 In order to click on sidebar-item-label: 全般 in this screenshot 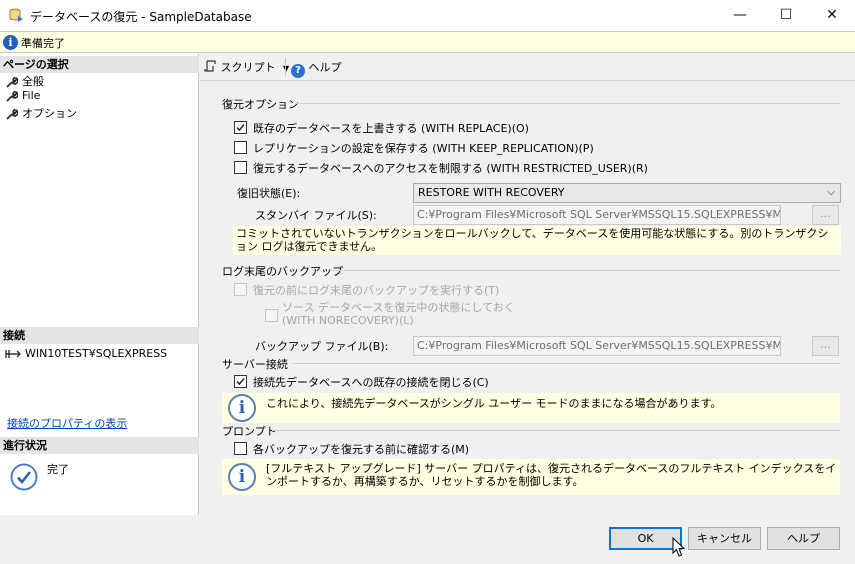, I will do `click(33, 81)`.